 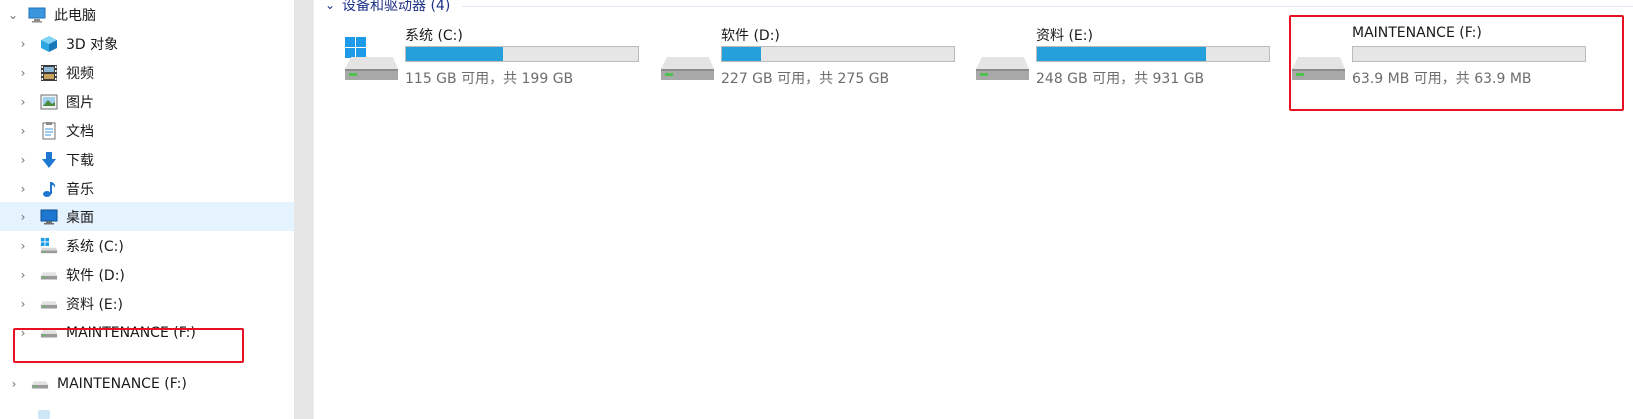 What do you see at coordinates (434, 36) in the screenshot?
I see `drive-name: 系统 (C:)` at bounding box center [434, 36].